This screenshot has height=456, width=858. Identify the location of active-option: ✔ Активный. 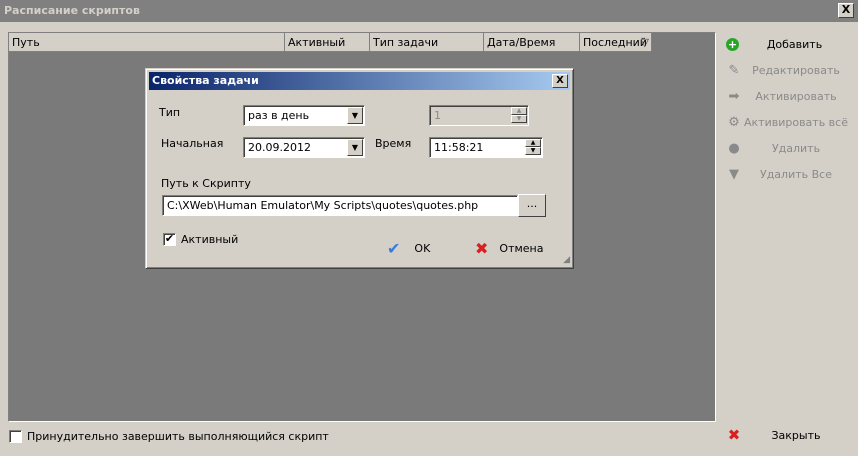
(200, 239).